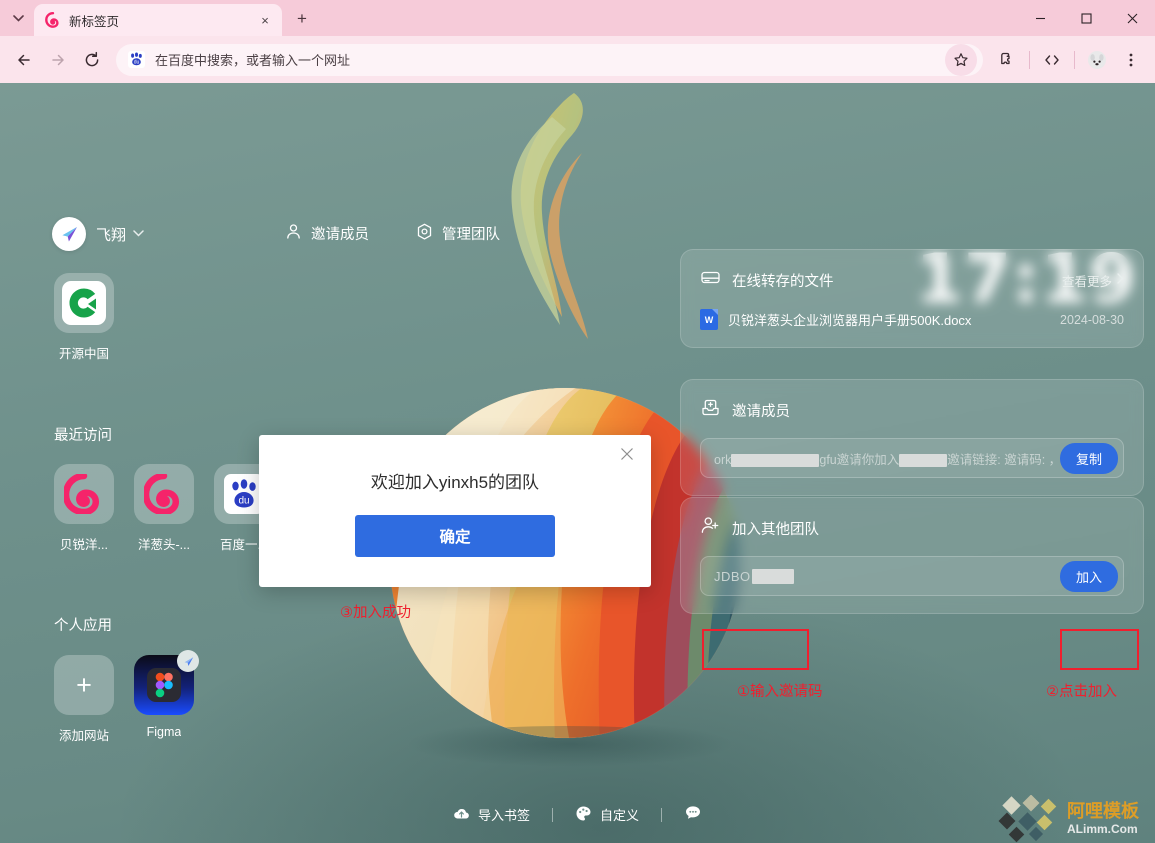 The image size is (1155, 843). Describe the element at coordinates (83, 626) in the screenshot. I see `personal-section-title: 个人应用` at that location.